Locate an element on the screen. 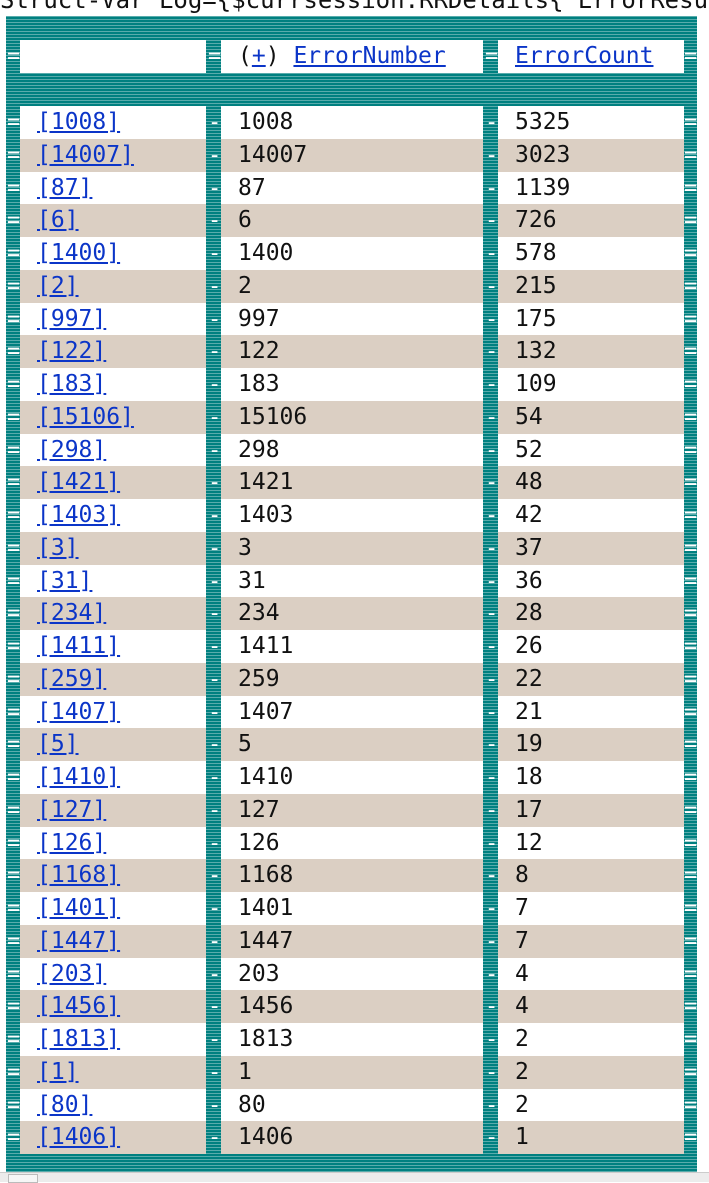 The height and width of the screenshot is (1183, 709). row-key-link: [1447] is located at coordinates (78, 941).